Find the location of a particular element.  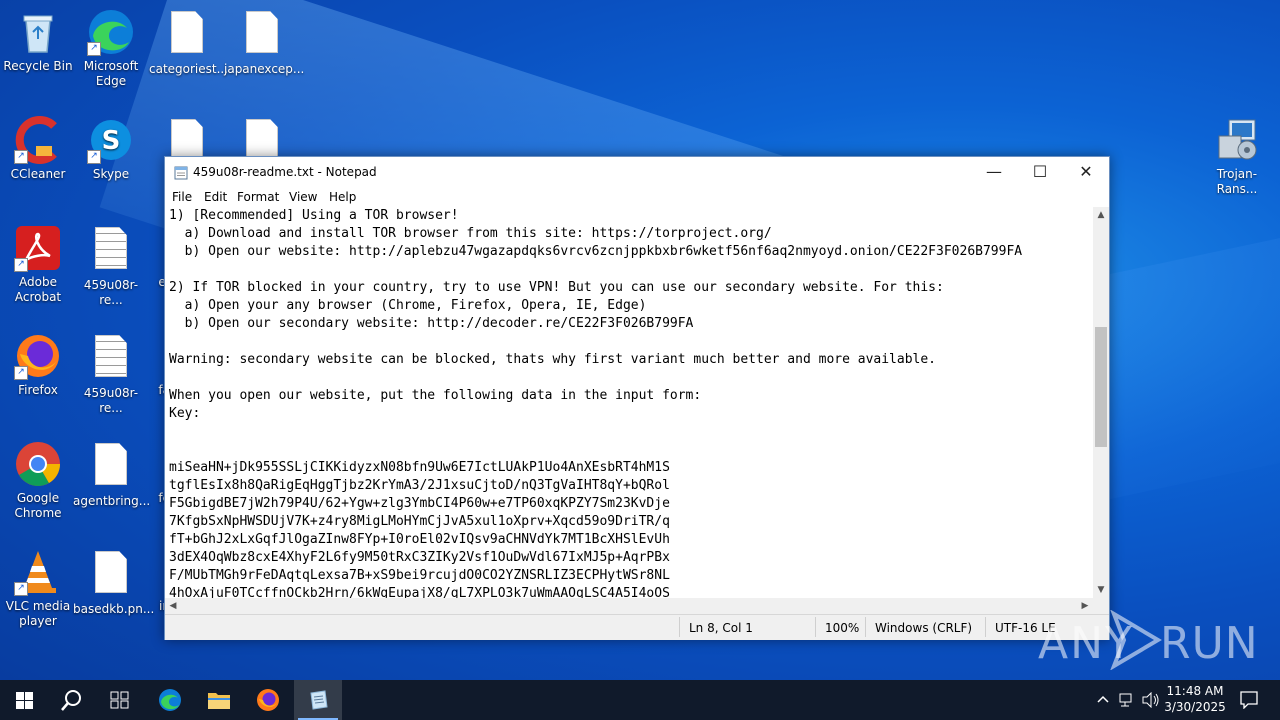

watermark-text-right: RUN is located at coordinates (1209, 643).